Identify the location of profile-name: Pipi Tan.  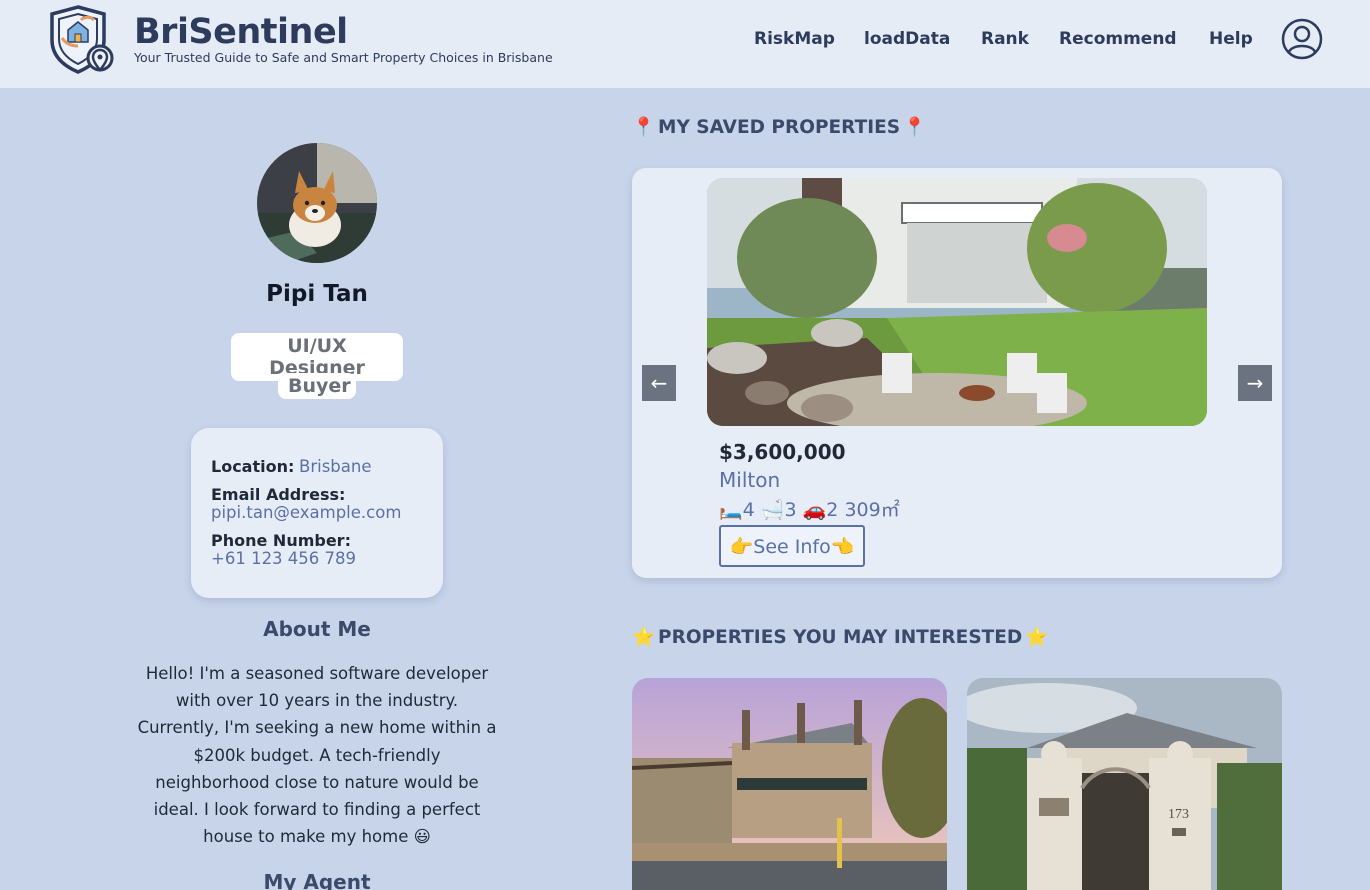
(317, 294).